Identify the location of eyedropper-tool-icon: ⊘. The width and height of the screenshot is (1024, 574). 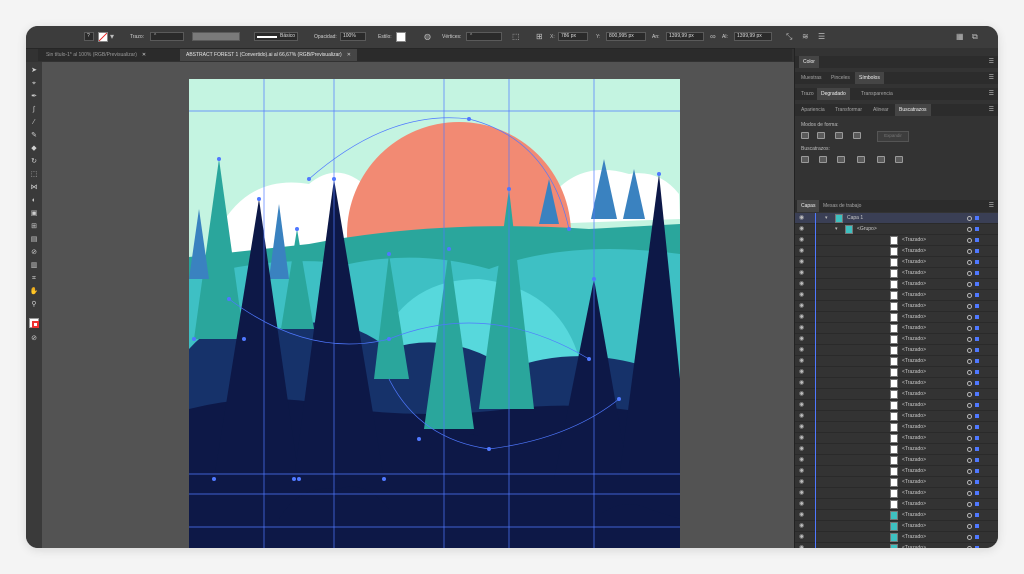
(34, 253).